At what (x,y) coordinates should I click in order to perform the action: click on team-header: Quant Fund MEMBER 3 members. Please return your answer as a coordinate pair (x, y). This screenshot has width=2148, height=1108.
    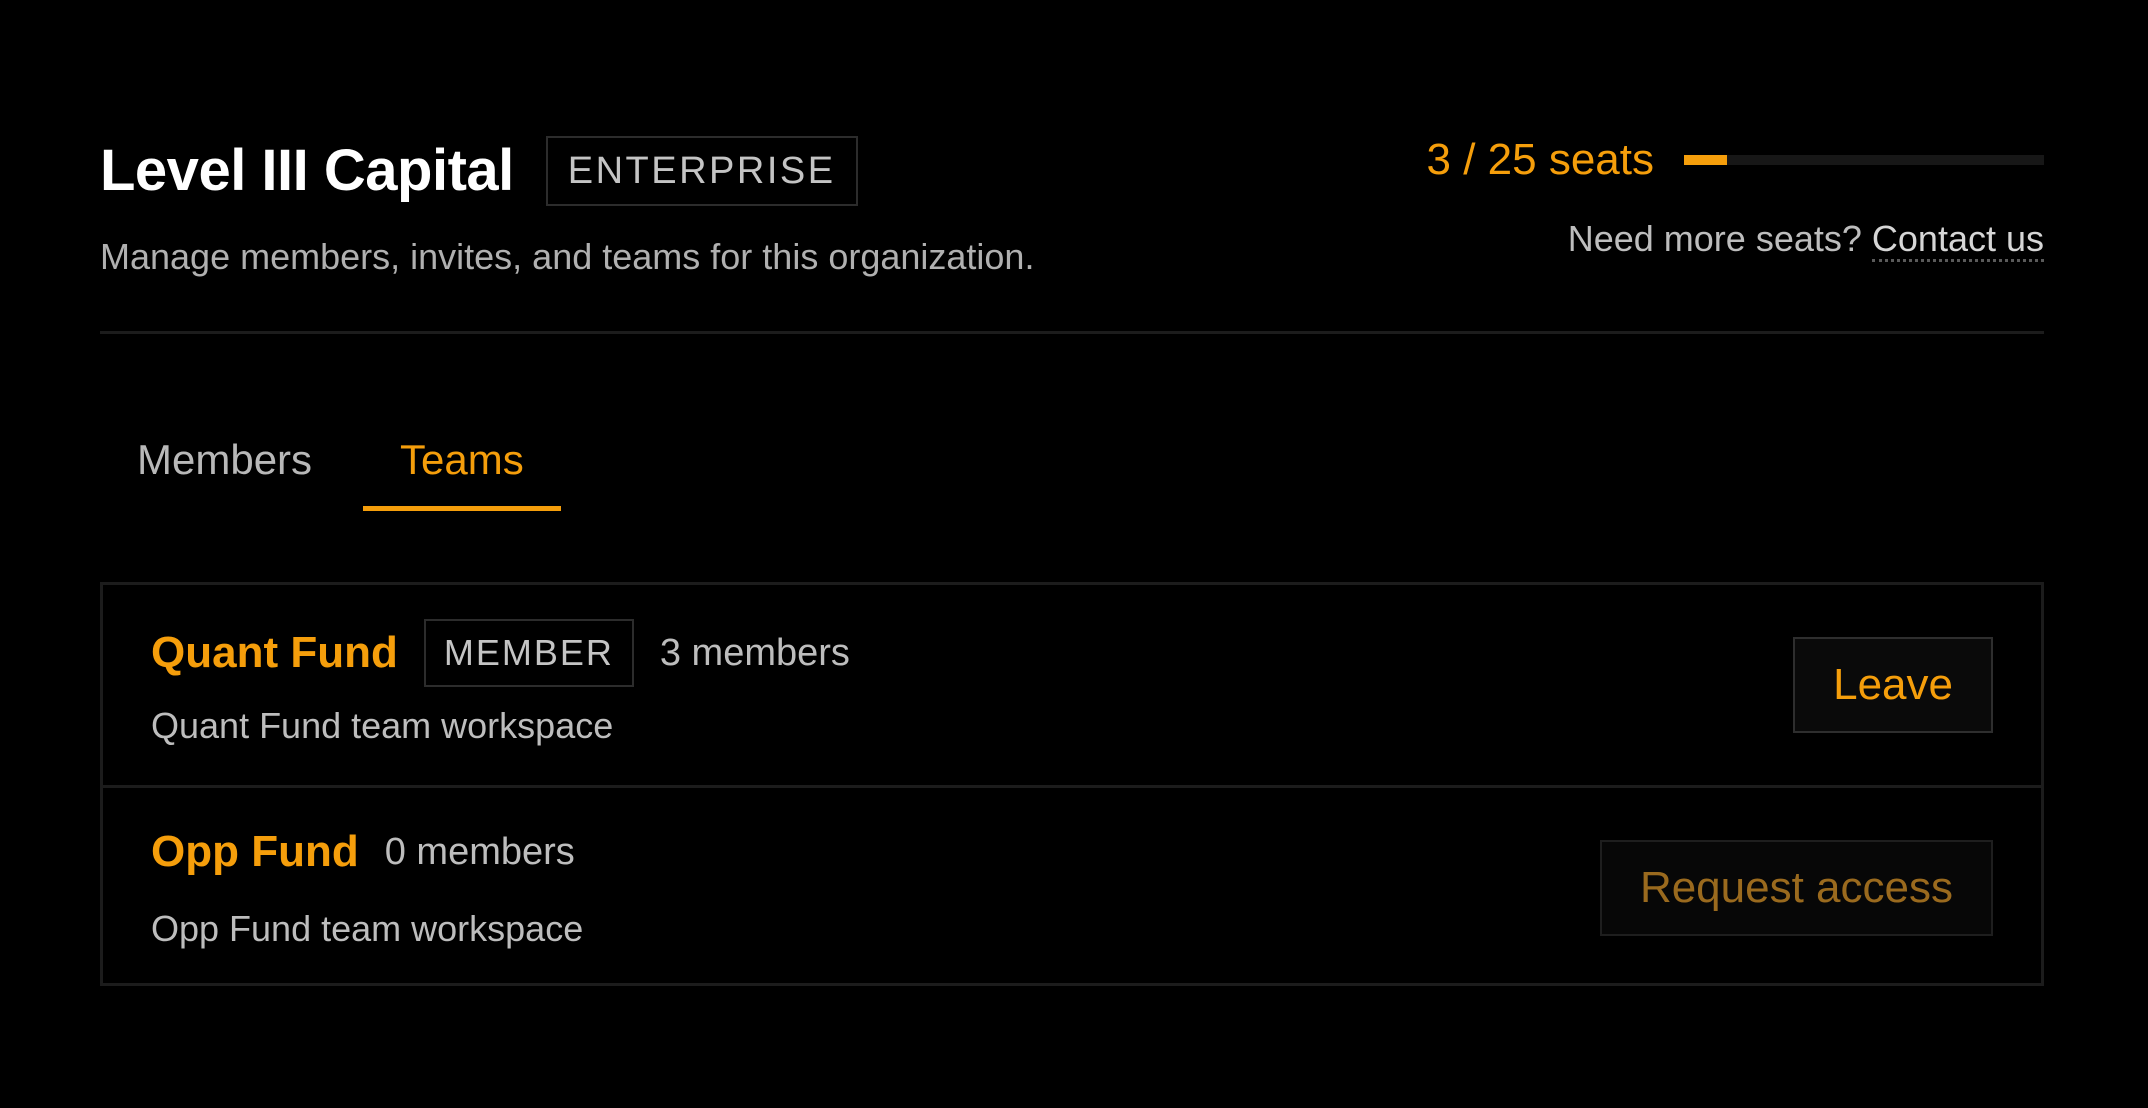
    Looking at the image, I should click on (500, 653).